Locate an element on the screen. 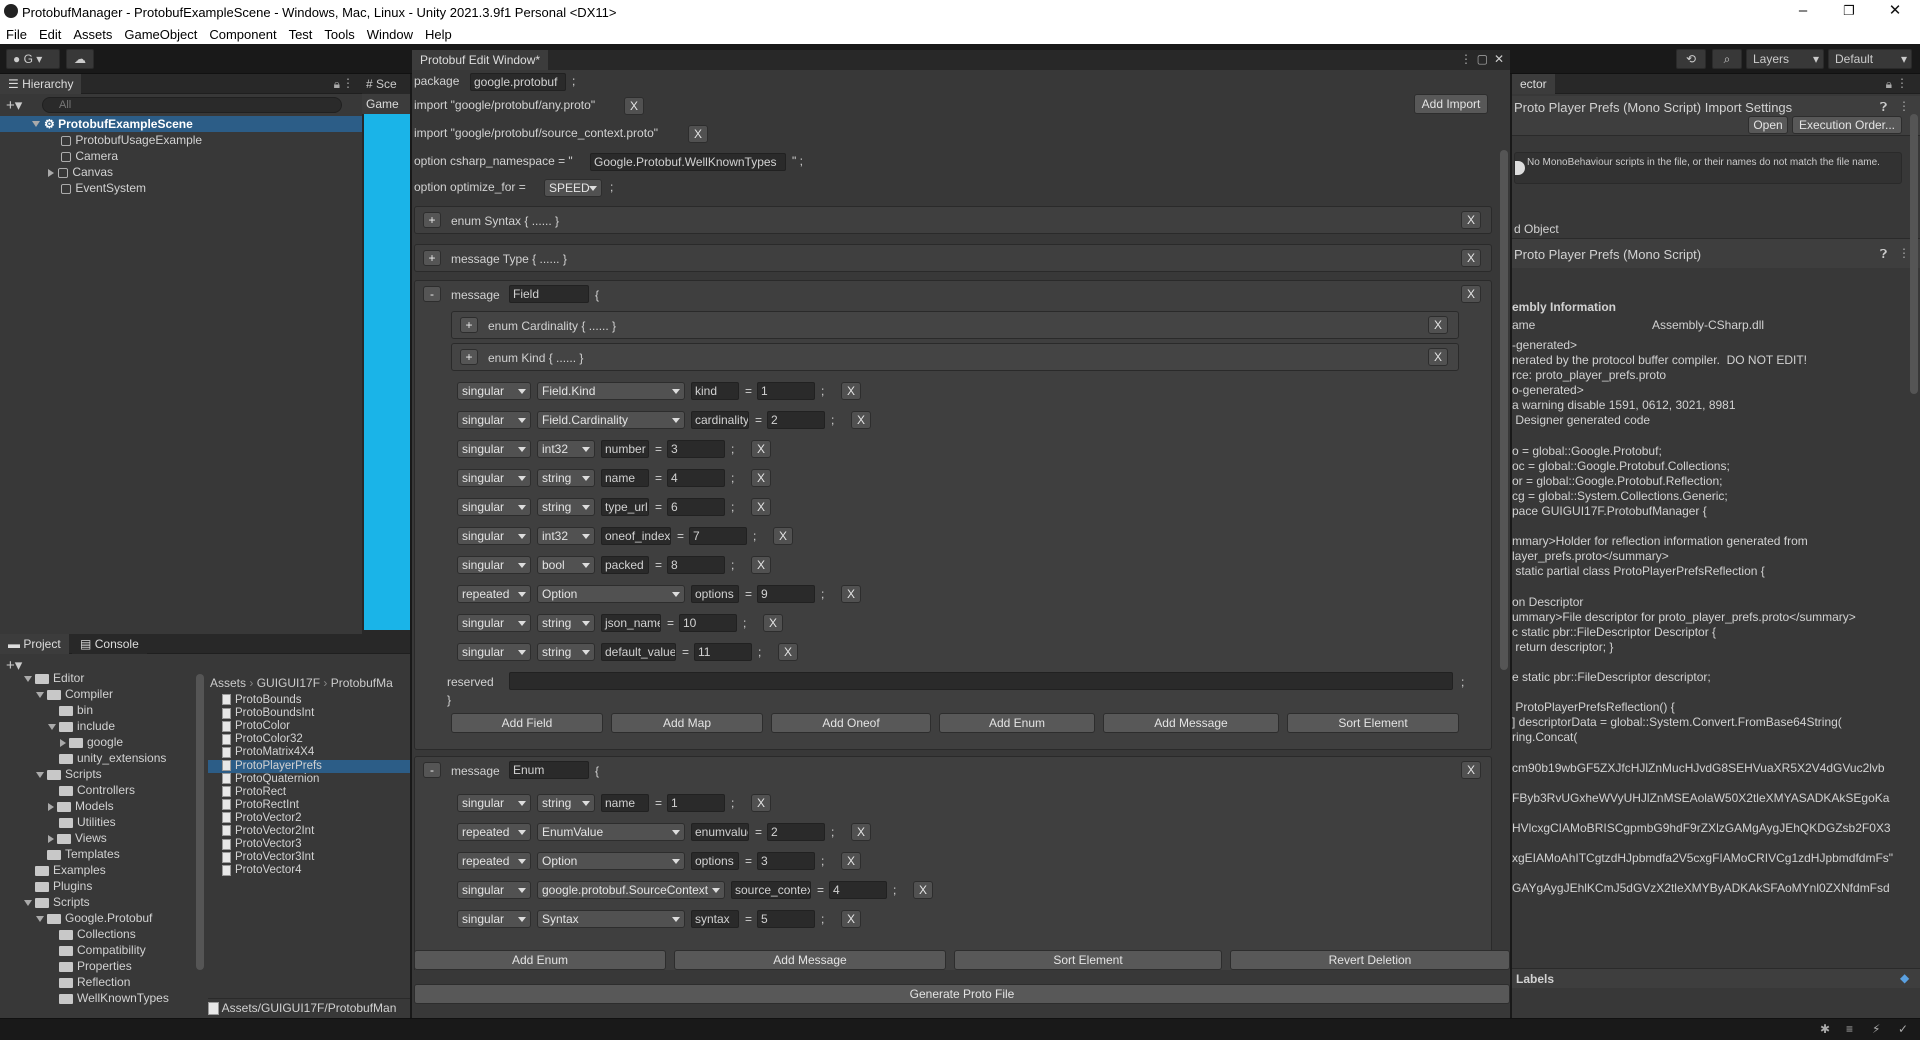 This screenshot has width=1920, height=1040. lock-icon: 🔒︎ is located at coordinates (337, 84).